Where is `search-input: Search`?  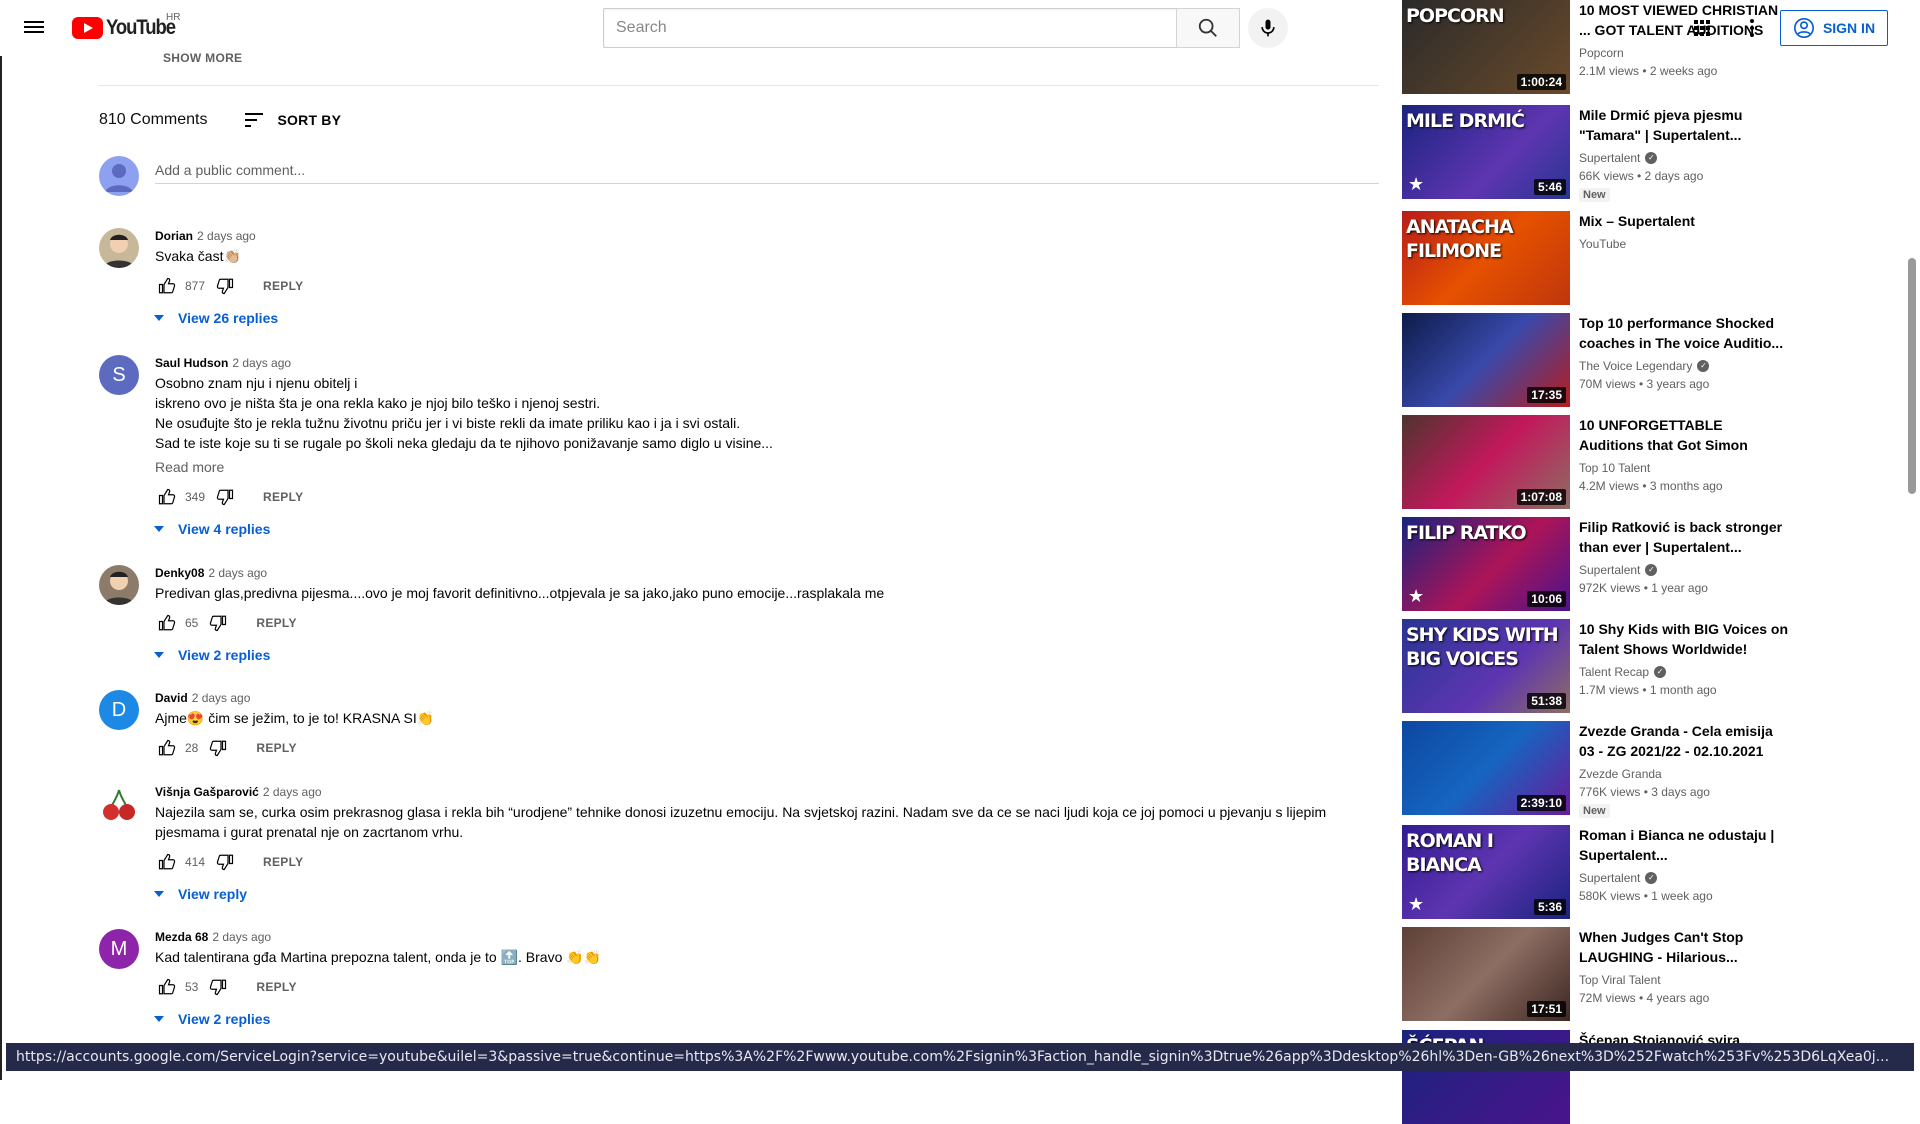
search-input: Search is located at coordinates (921, 28).